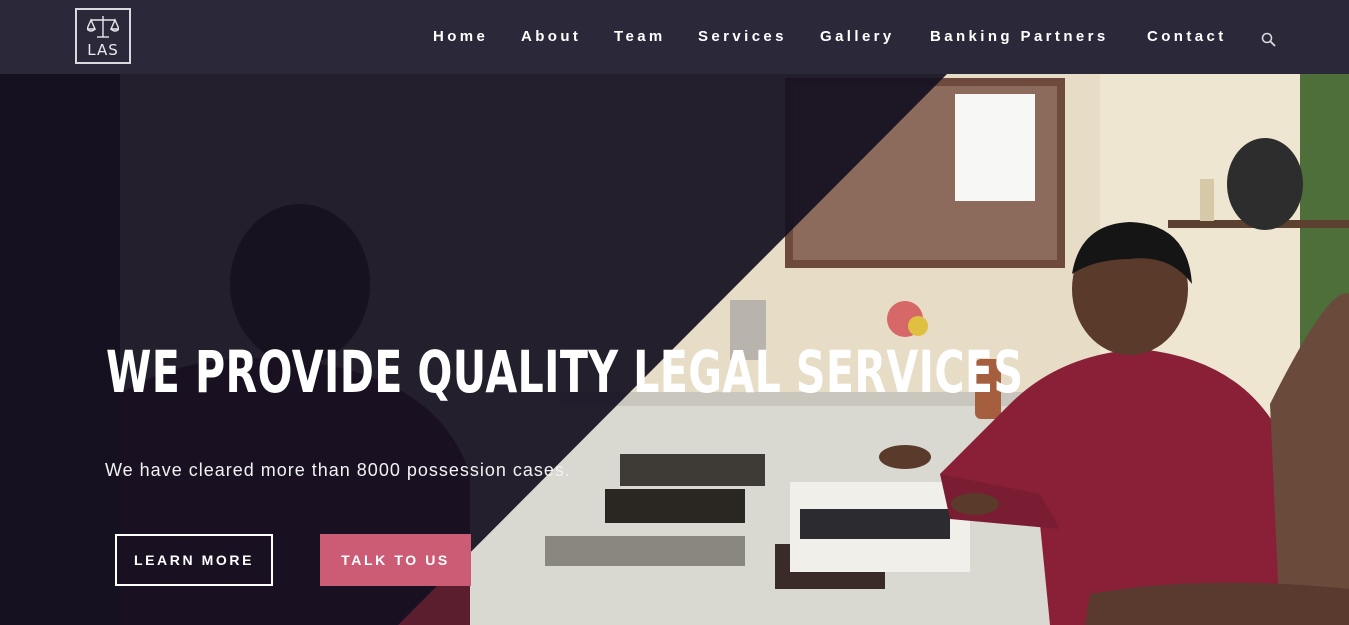 This screenshot has width=1349, height=625. What do you see at coordinates (742, 36) in the screenshot?
I see `nav-services: Services` at bounding box center [742, 36].